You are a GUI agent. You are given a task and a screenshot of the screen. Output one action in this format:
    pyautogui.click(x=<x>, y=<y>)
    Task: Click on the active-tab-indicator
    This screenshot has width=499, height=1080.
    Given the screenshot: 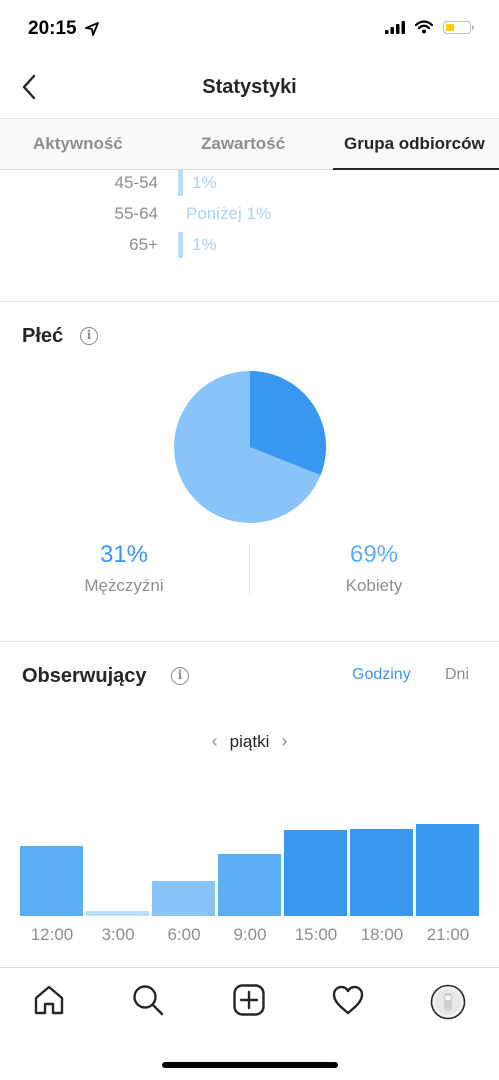 What is the action you would take?
    pyautogui.click(x=416, y=169)
    